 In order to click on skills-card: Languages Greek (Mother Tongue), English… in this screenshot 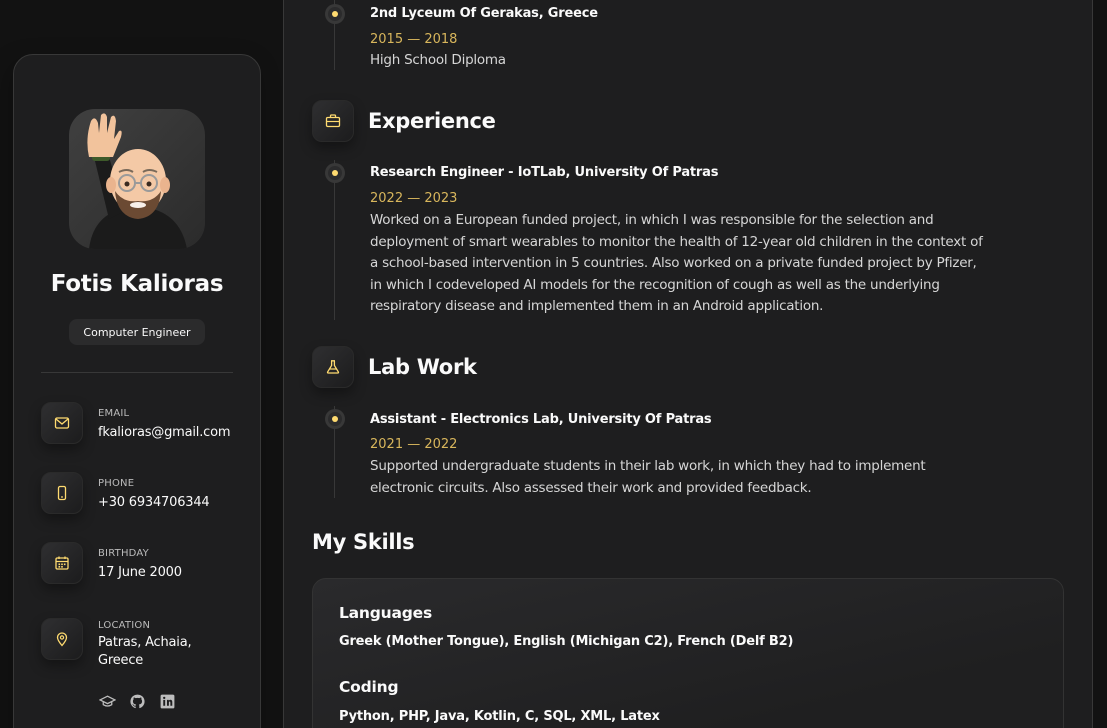, I will do `click(688, 653)`.